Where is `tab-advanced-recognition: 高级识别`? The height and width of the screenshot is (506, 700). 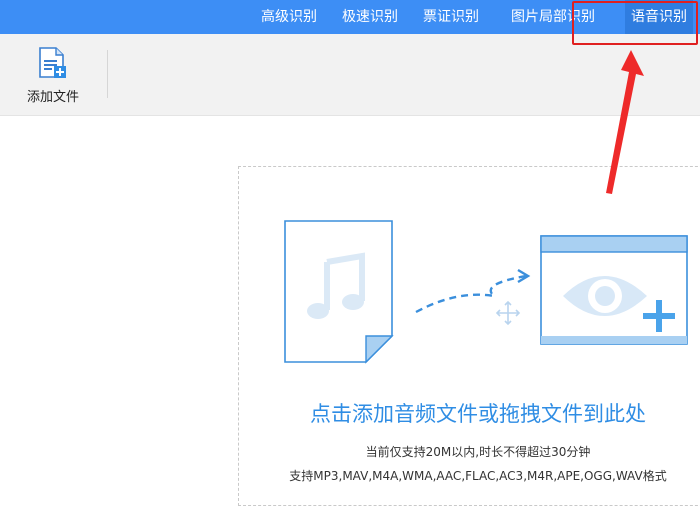 tab-advanced-recognition: 高级识别 is located at coordinates (289, 17).